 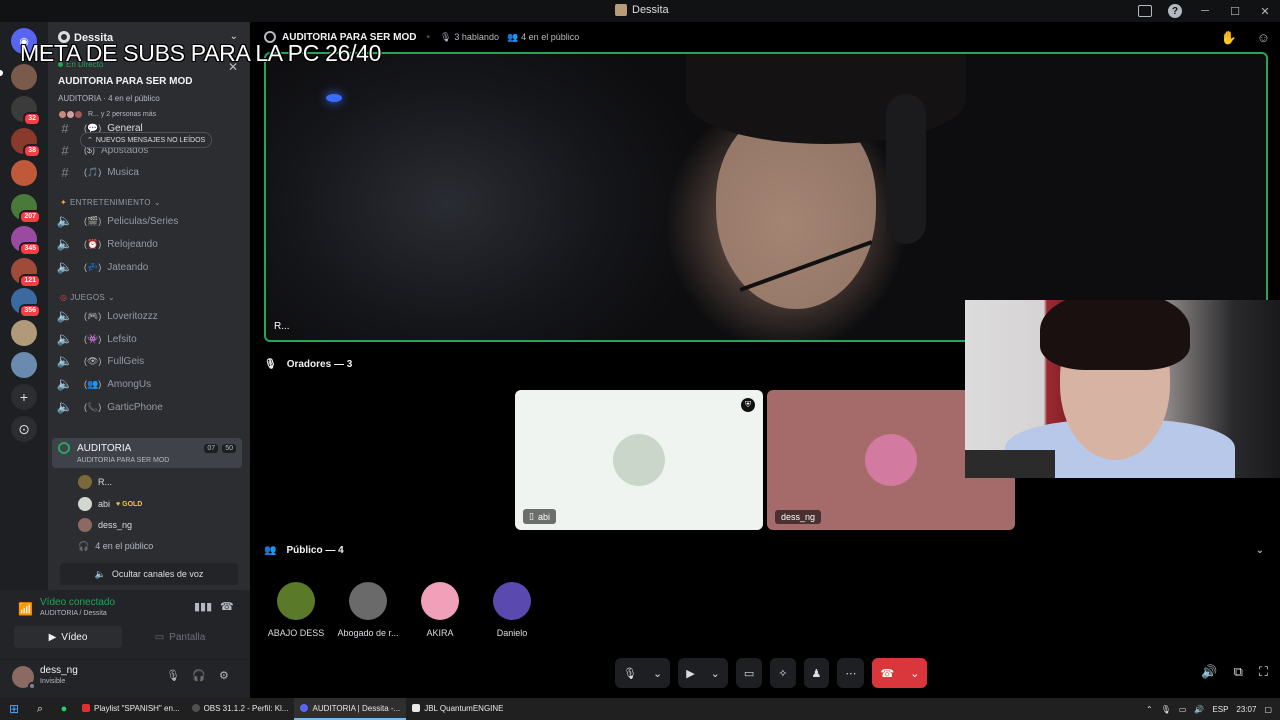 What do you see at coordinates (1246, 709) in the screenshot?
I see `clock: 23:07` at bounding box center [1246, 709].